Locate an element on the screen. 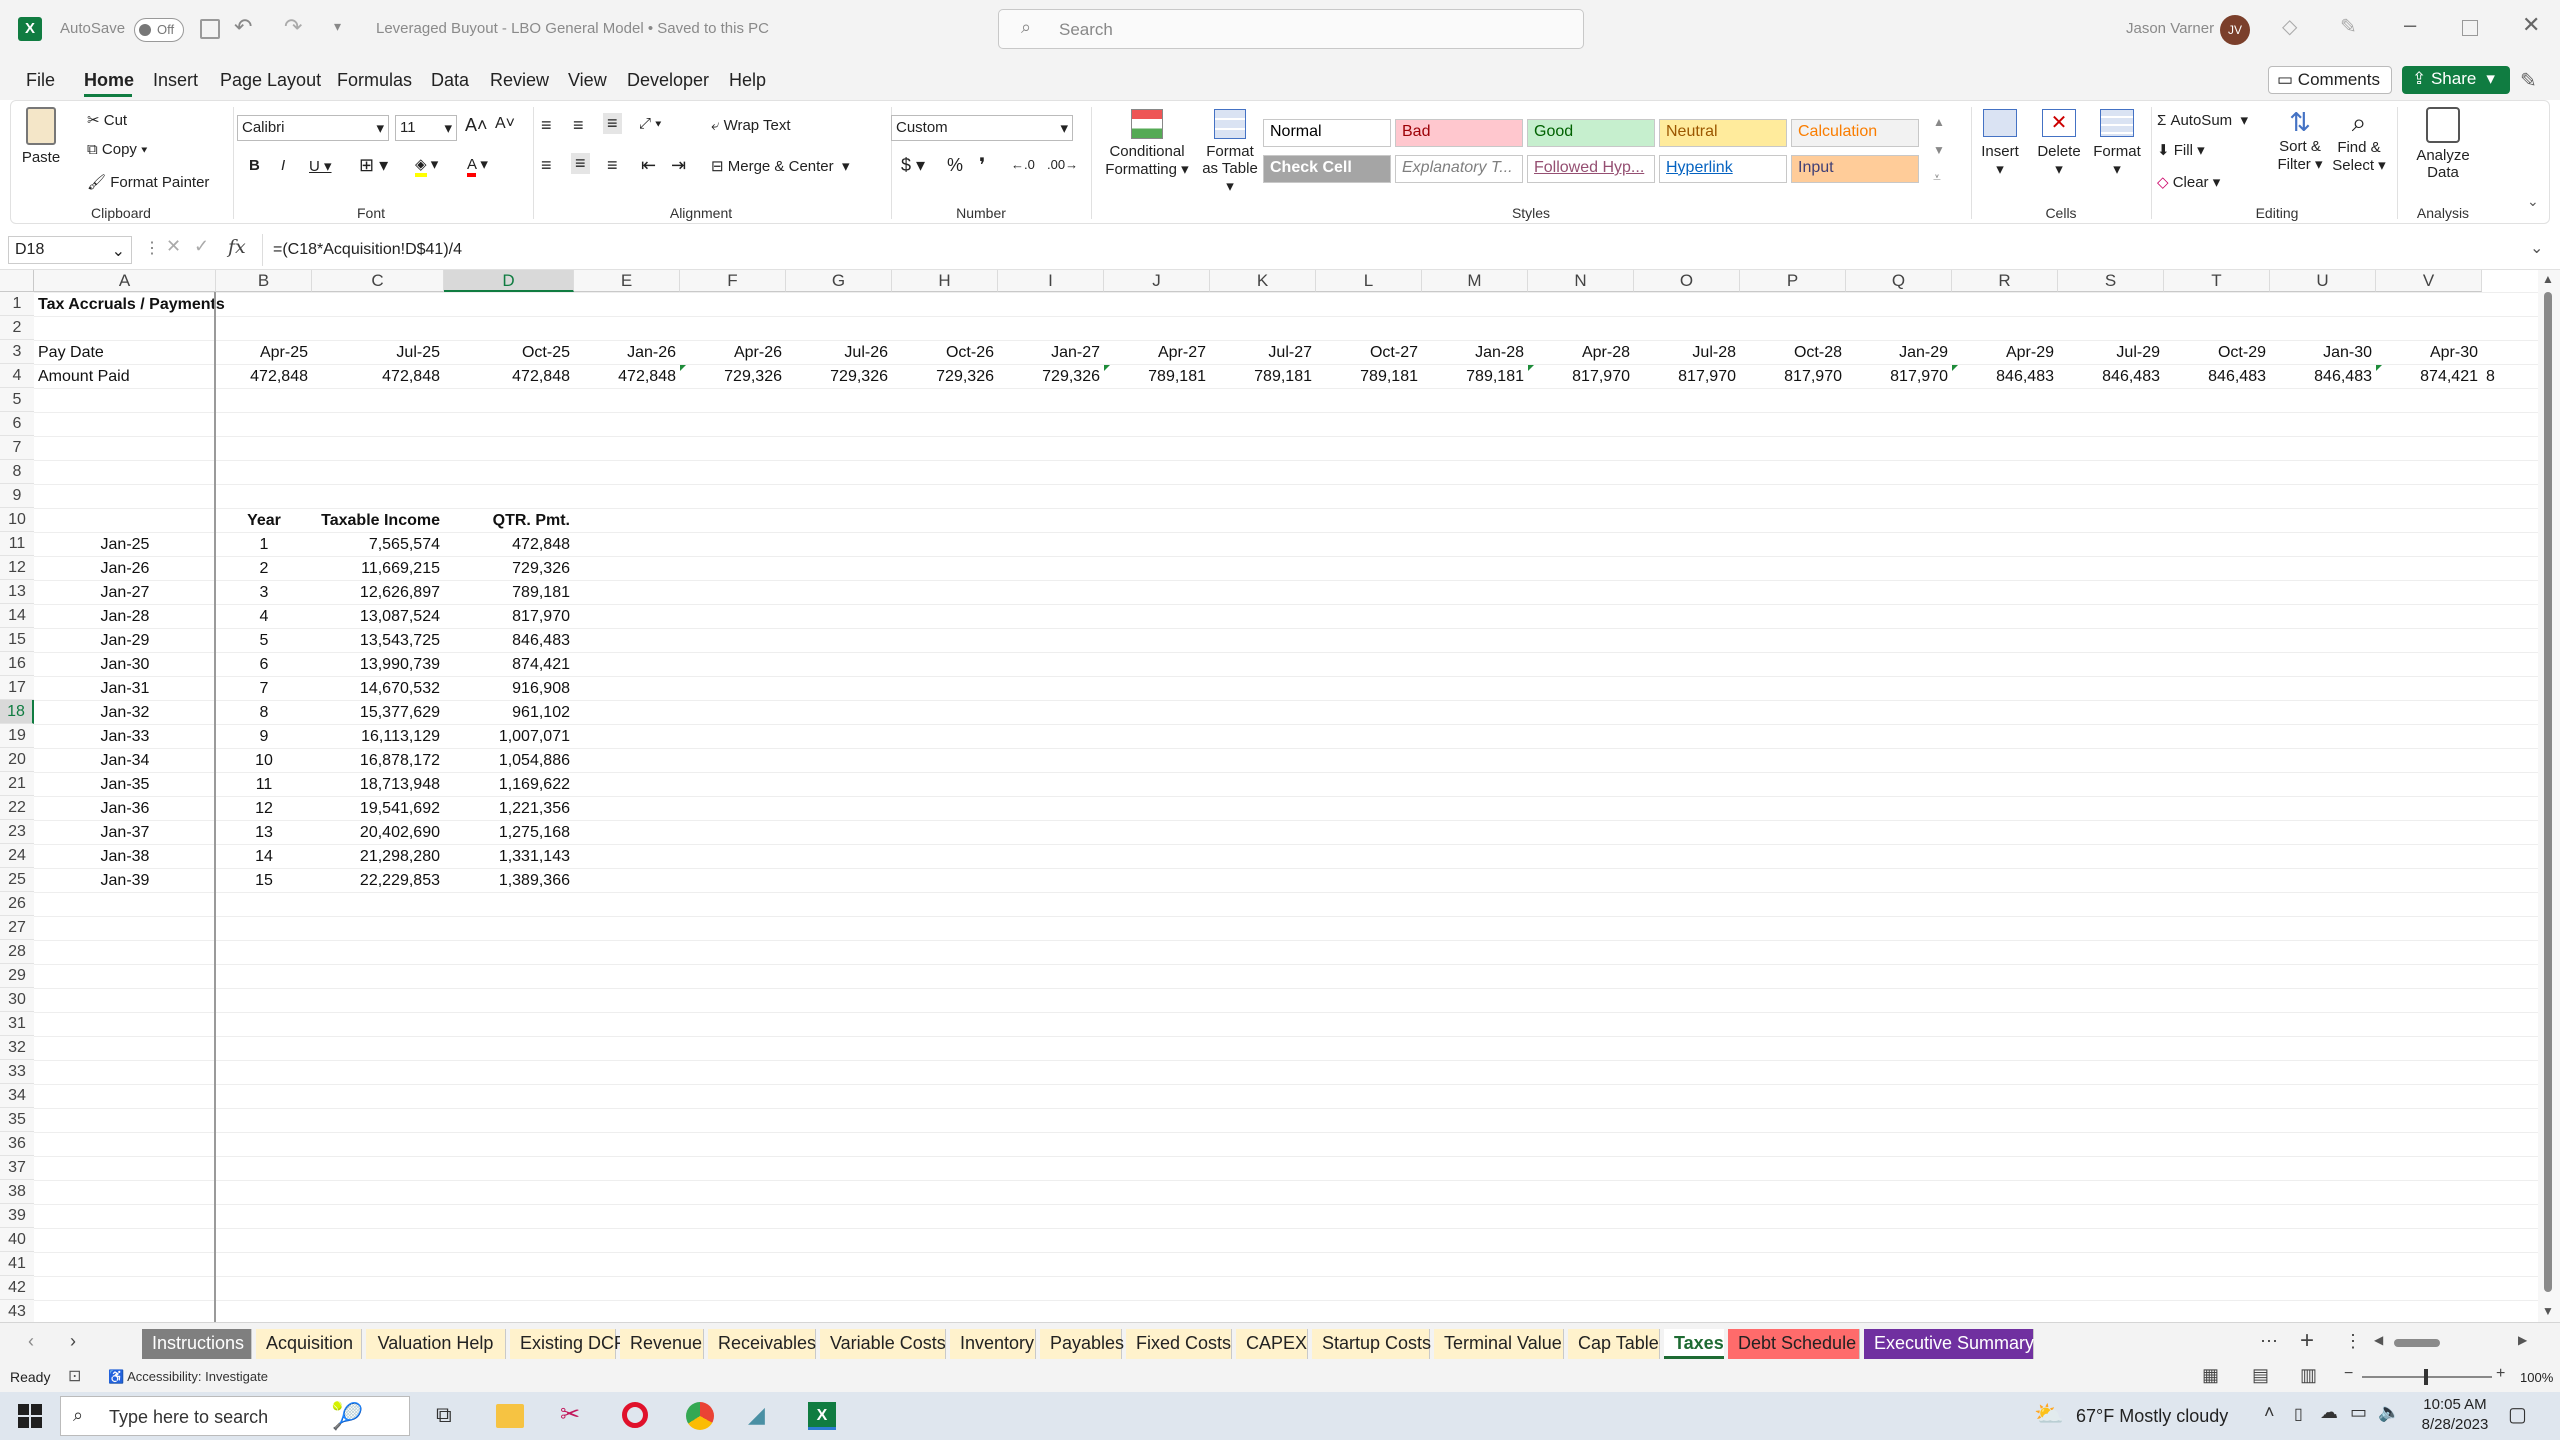 This screenshot has width=2560, height=1440. amount-paid-cell: 729,326 is located at coordinates (1051, 377).